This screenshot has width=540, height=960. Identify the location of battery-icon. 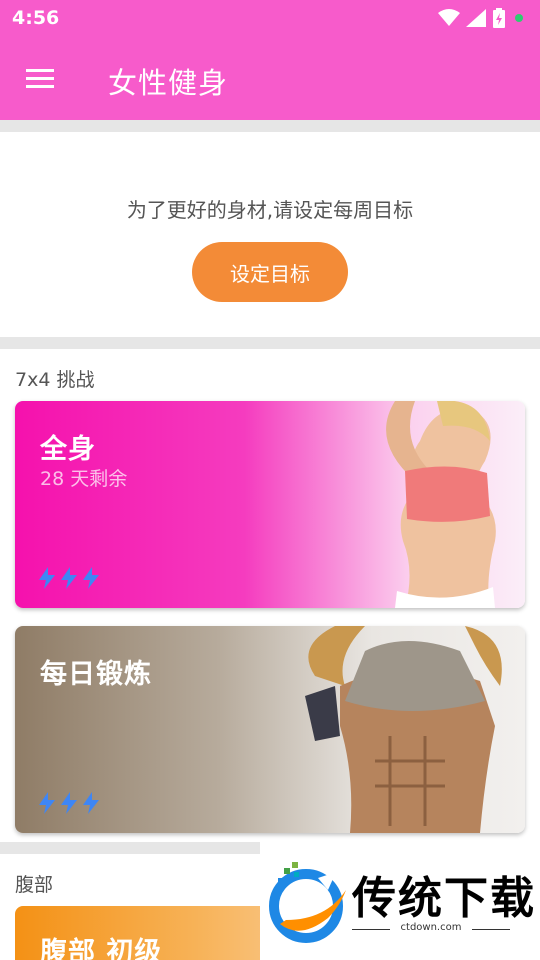
(499, 18).